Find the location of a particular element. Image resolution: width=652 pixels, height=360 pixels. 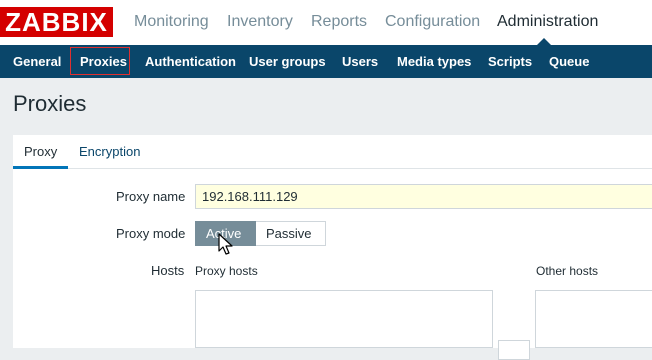

proxy-name-input: 192.168.111.129 is located at coordinates (423, 196).